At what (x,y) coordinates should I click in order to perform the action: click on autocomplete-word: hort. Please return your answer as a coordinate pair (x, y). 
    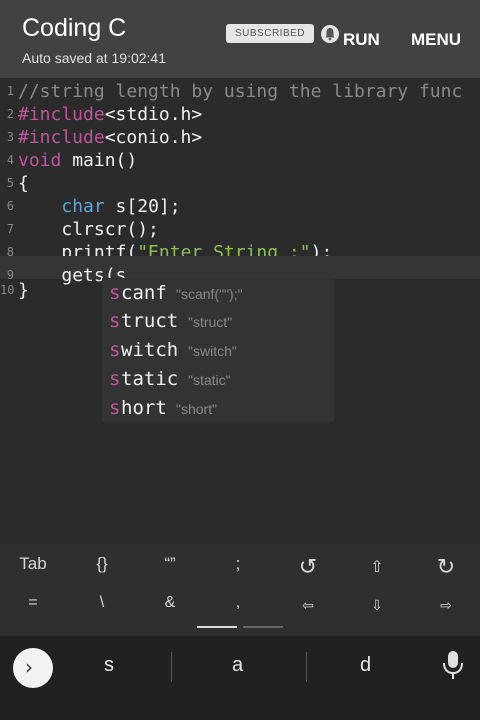
    Looking at the image, I should click on (144, 408).